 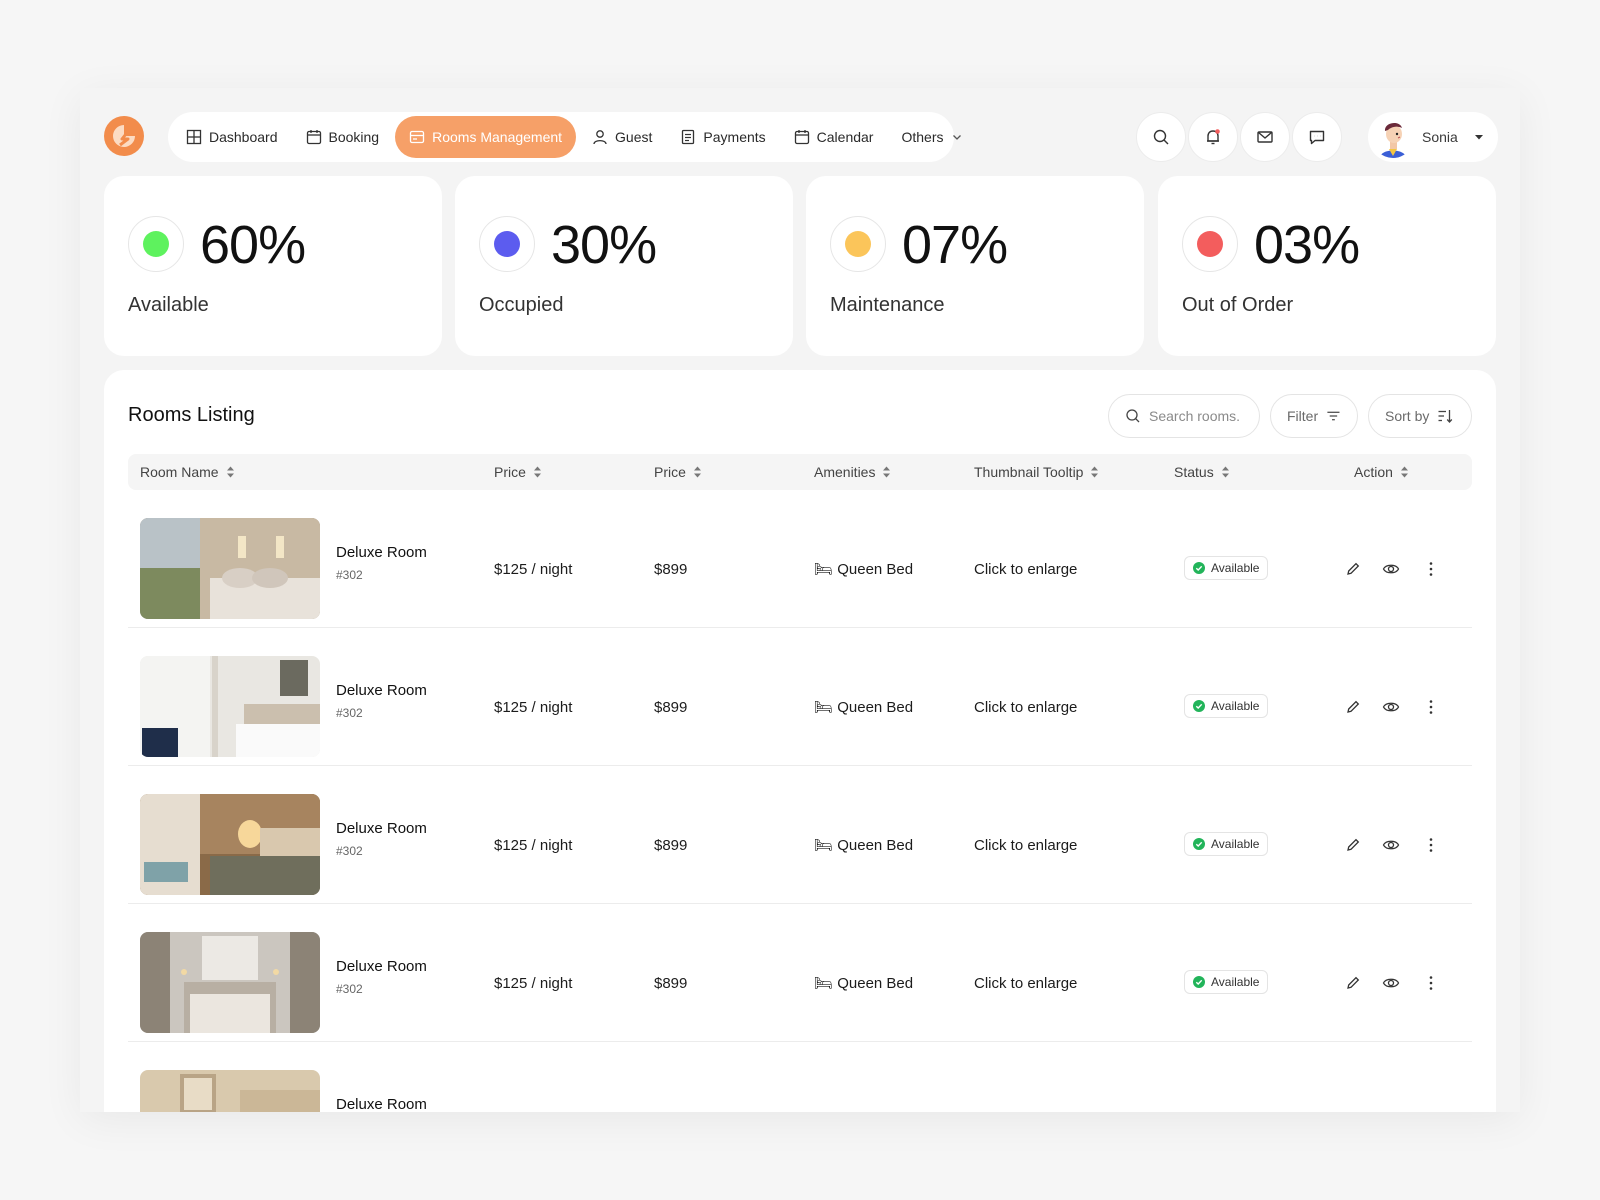 What do you see at coordinates (956, 137) in the screenshot?
I see `chevron-down-icon` at bounding box center [956, 137].